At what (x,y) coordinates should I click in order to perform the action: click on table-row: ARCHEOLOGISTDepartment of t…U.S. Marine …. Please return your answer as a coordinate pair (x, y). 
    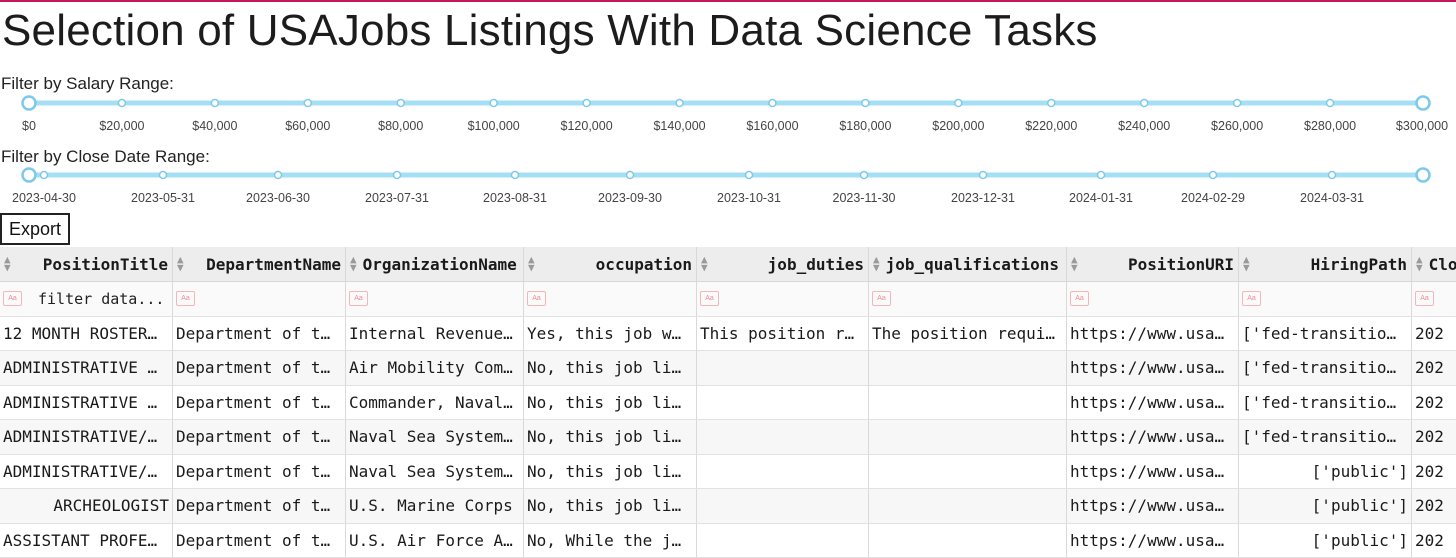
    Looking at the image, I should click on (728, 506).